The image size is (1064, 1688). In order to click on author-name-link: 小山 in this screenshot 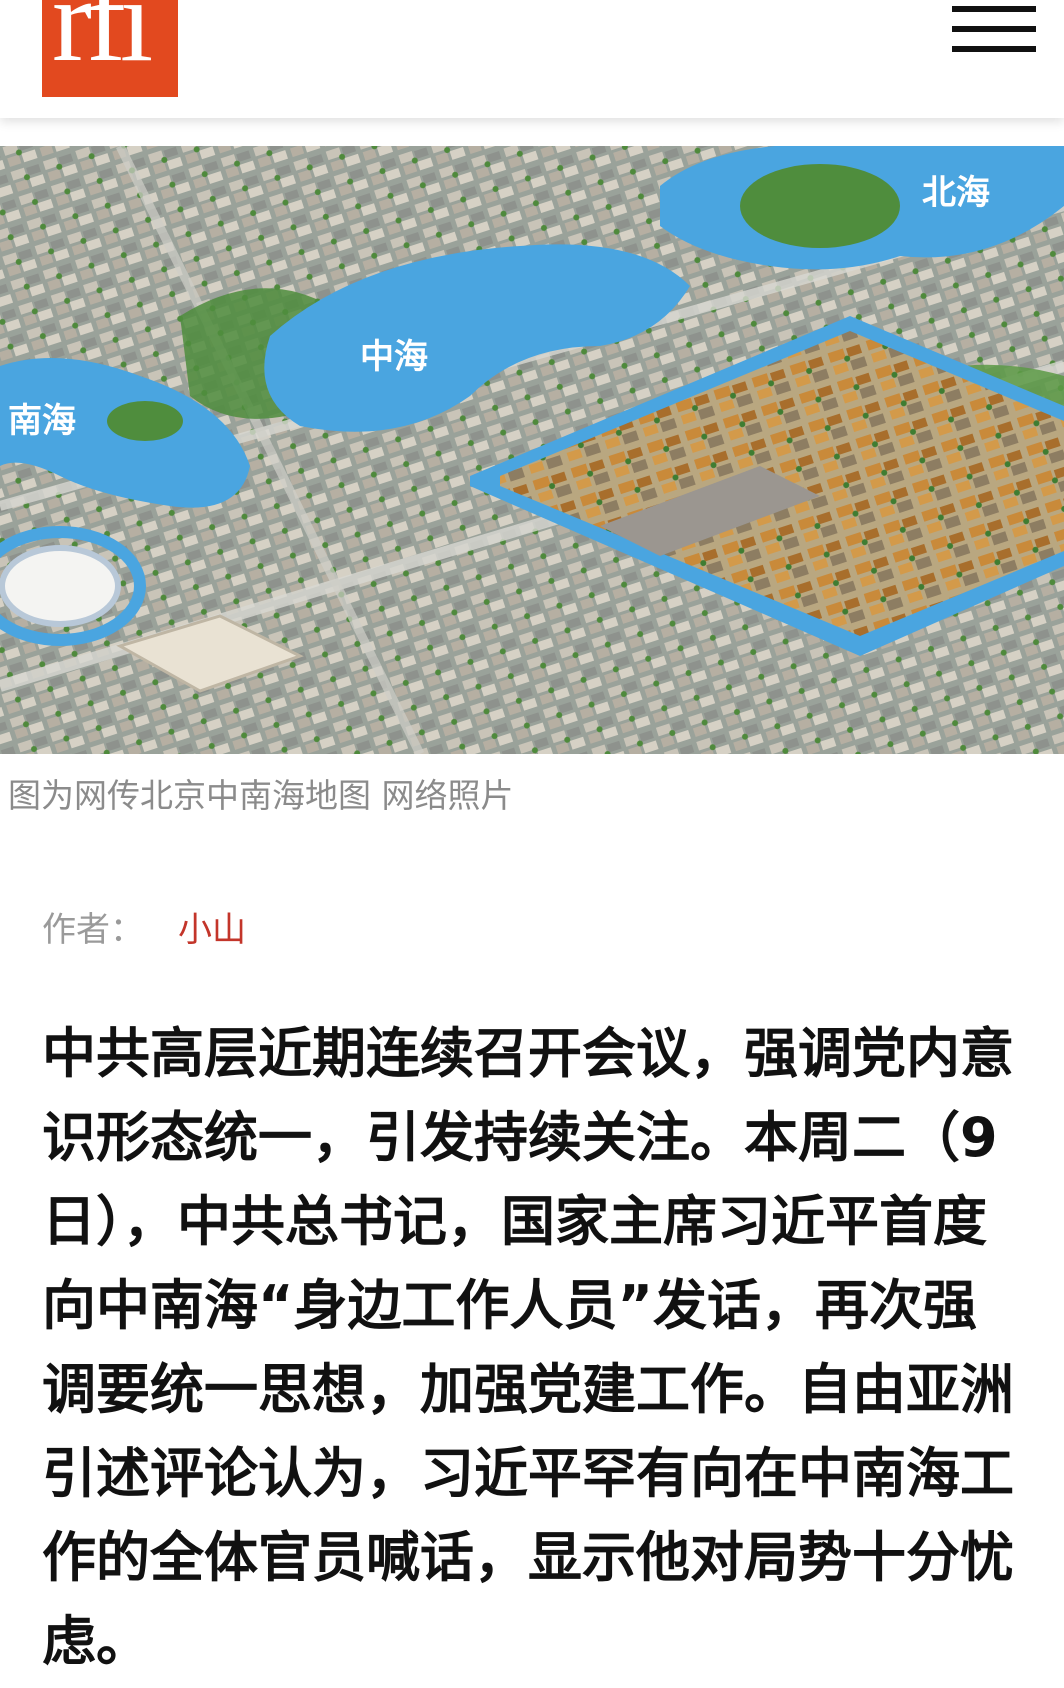, I will do `click(212, 930)`.